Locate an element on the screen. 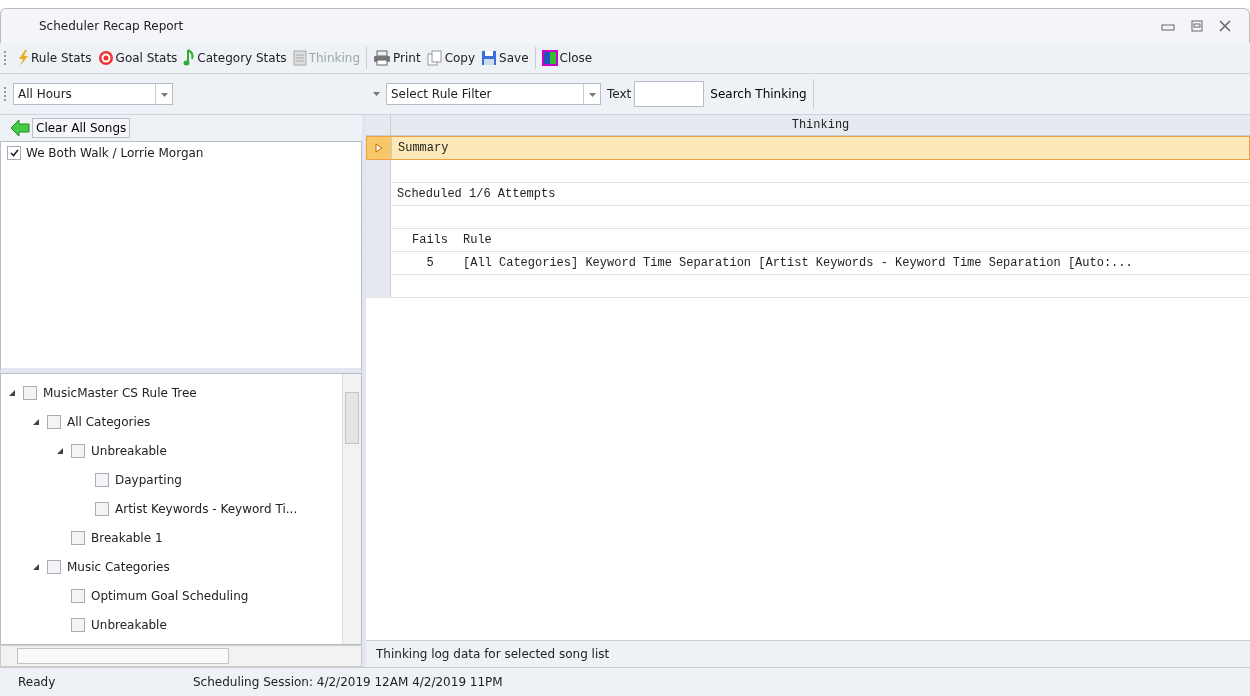  tree-item-label: MusicMaster CS Rule Tree is located at coordinates (120, 392).